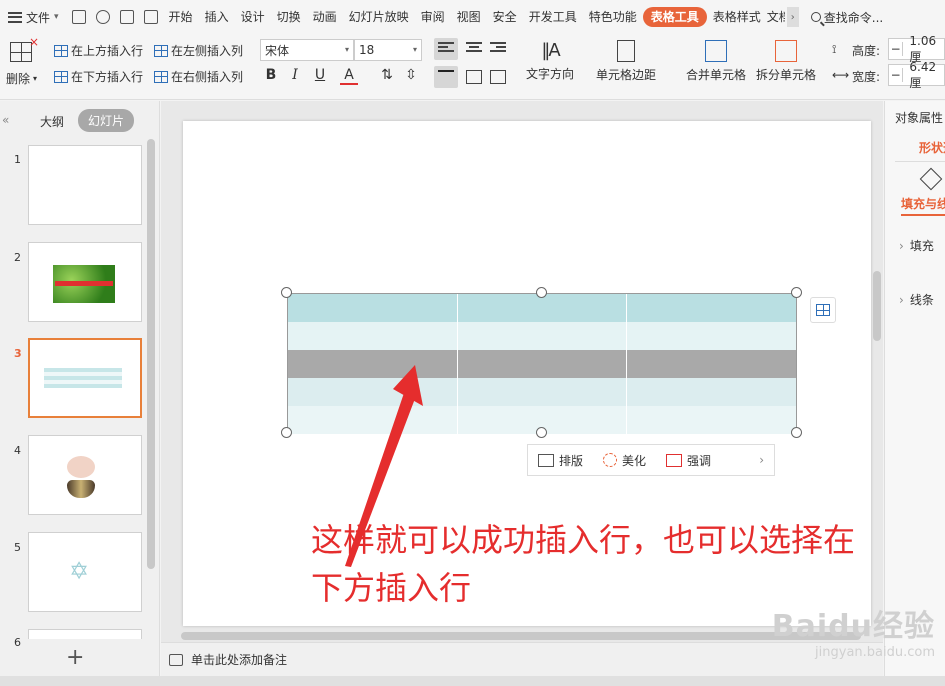  Describe the element at coordinates (916, 245) in the screenshot. I see `fill-section: 填充` at that location.